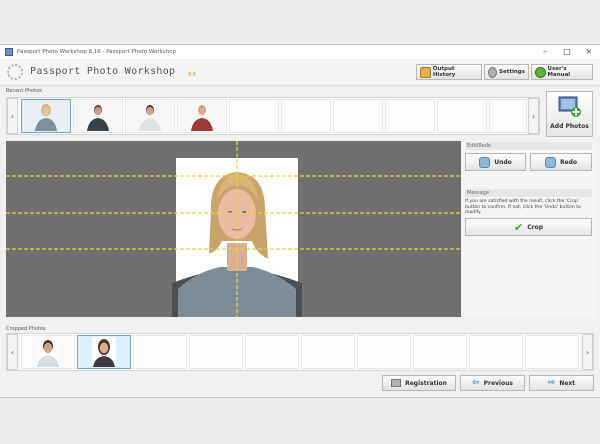  I want to click on cropped-scroll-right: ›, so click(587, 352).